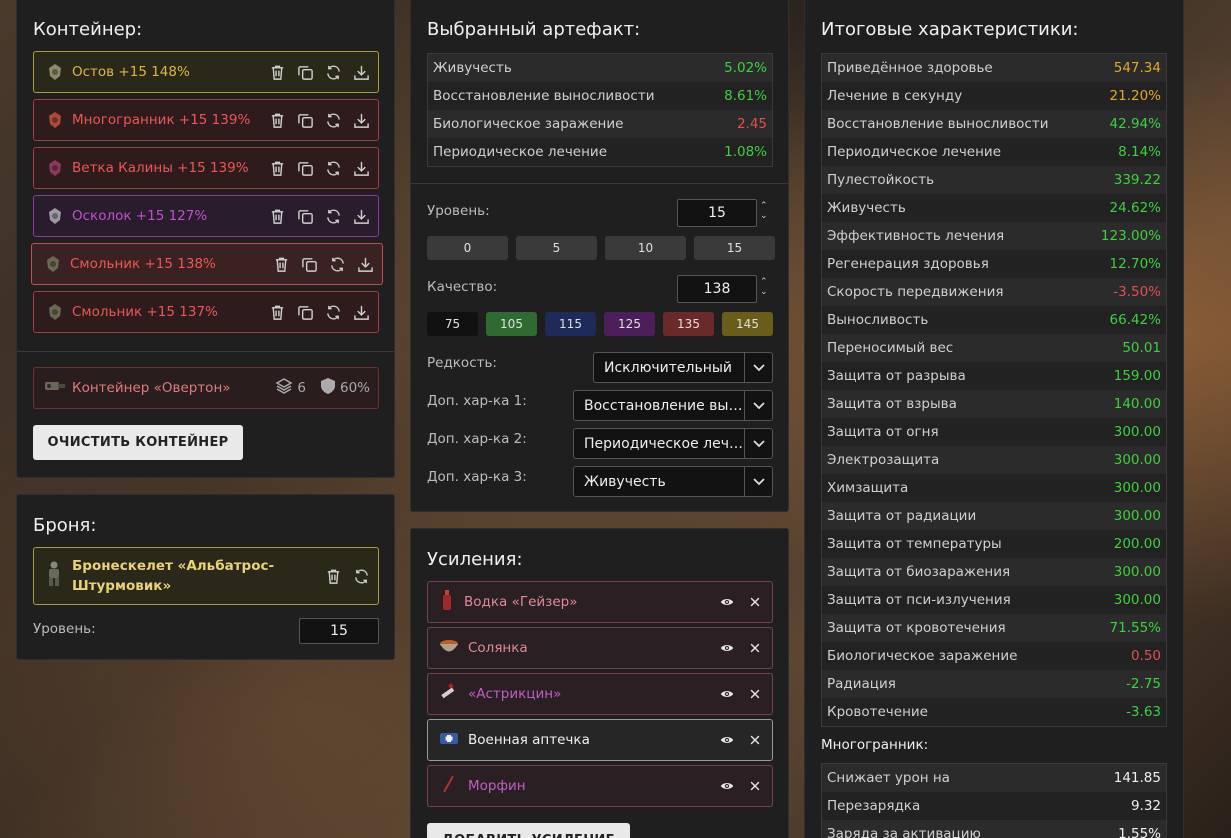 The width and height of the screenshot is (1231, 838). What do you see at coordinates (467, 248) in the screenshot?
I see `level-preset-chip: 0` at bounding box center [467, 248].